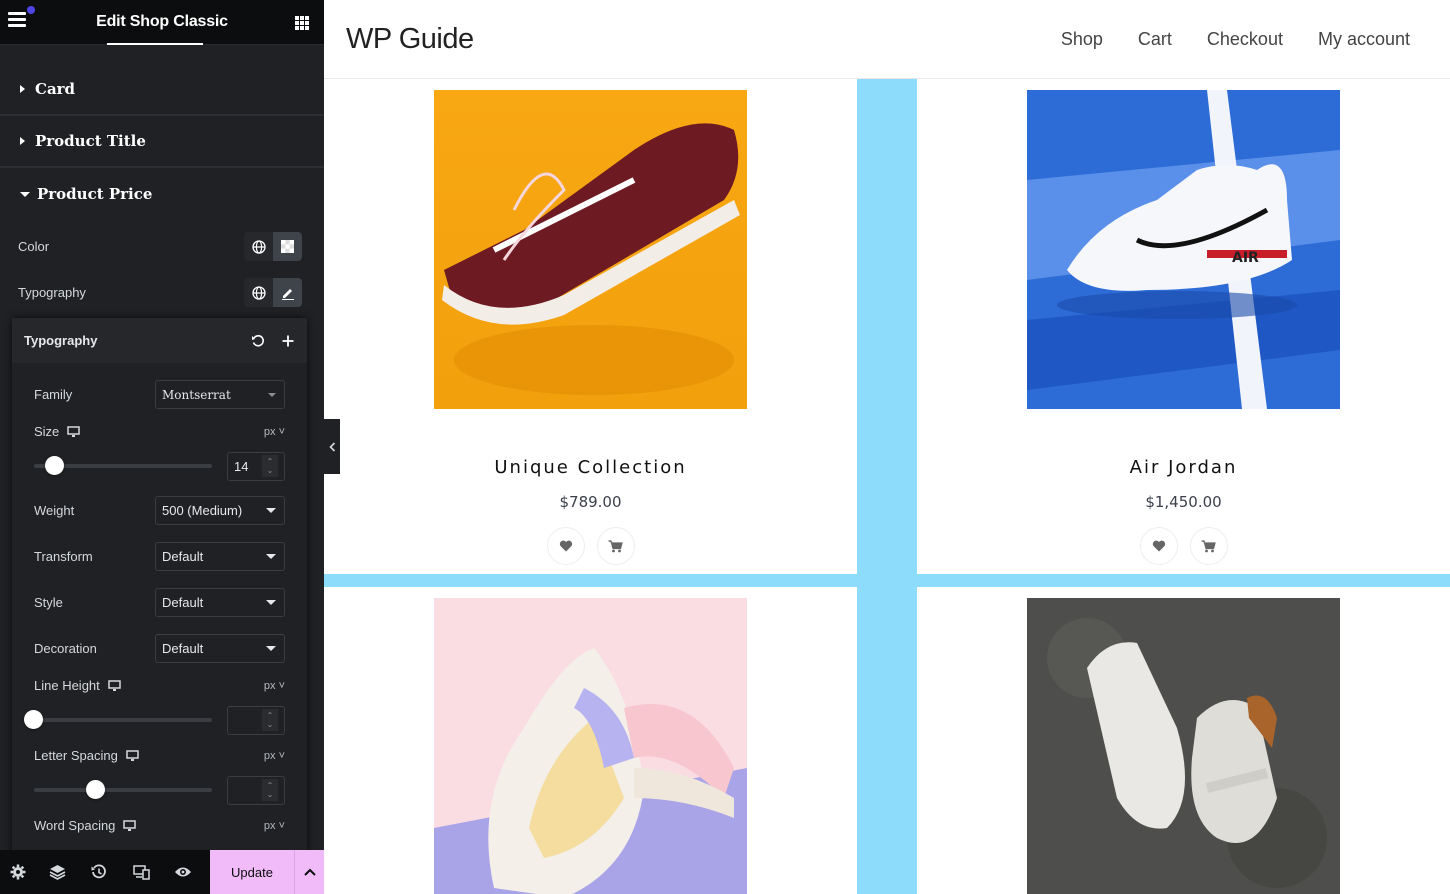  What do you see at coordinates (183, 872) in the screenshot?
I see `preview-button` at bounding box center [183, 872].